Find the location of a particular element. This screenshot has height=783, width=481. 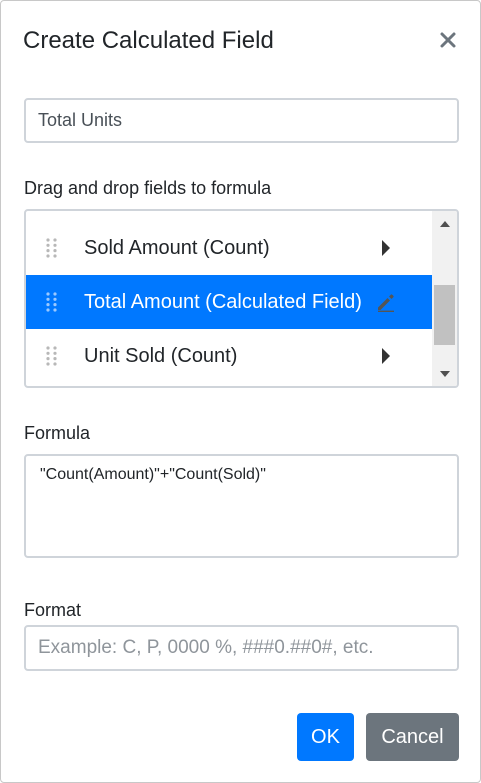

format-input is located at coordinates (241, 648).